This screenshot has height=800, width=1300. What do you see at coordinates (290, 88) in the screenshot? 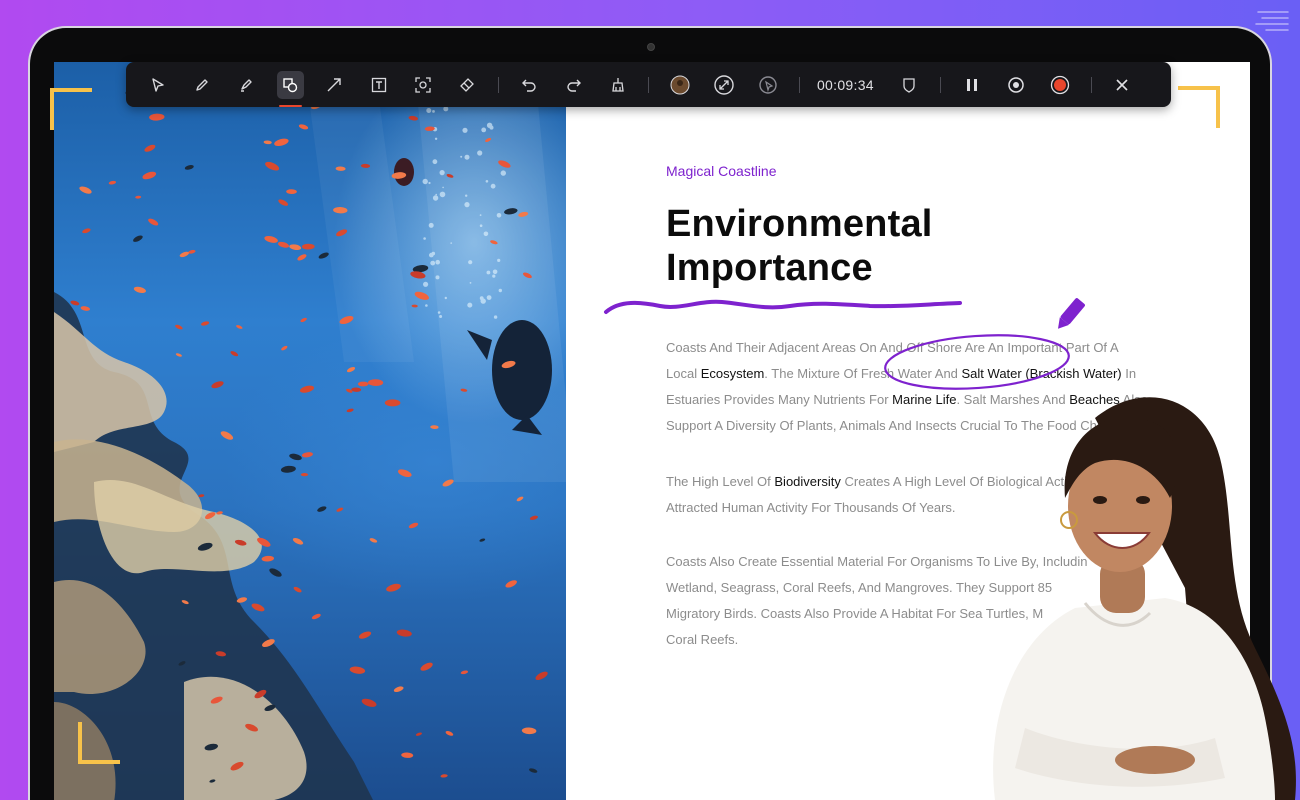
I see `shapes-tool` at bounding box center [290, 88].